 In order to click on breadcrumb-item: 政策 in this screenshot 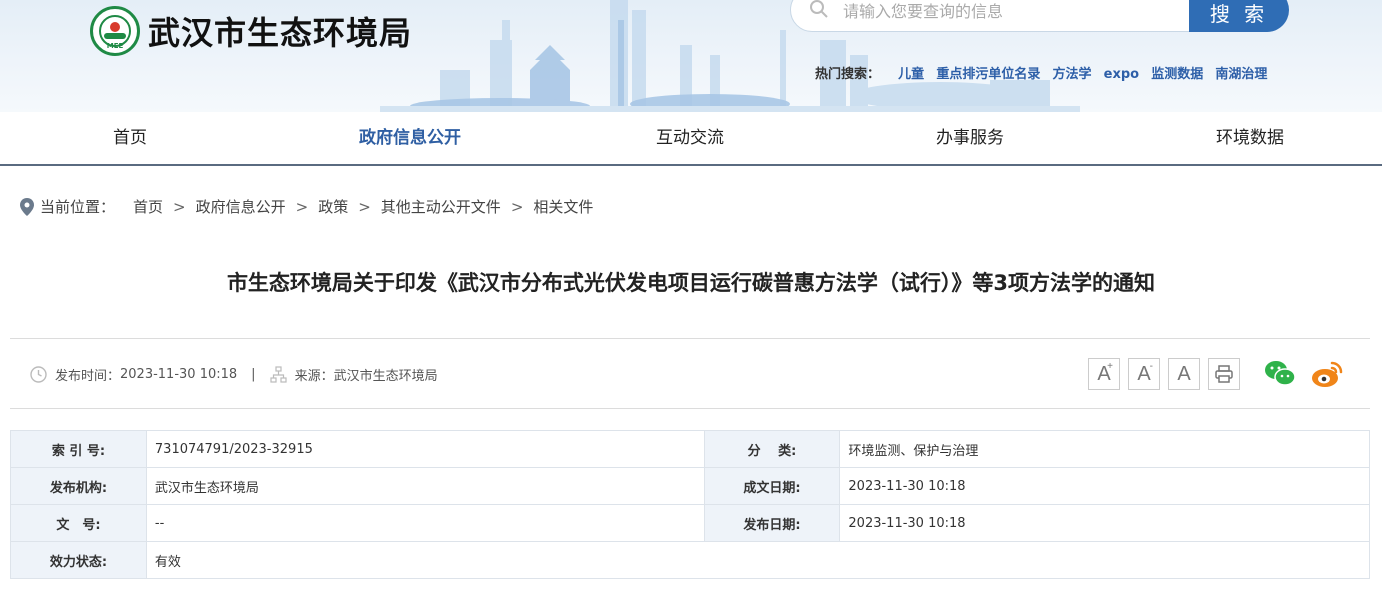, I will do `click(333, 206)`.